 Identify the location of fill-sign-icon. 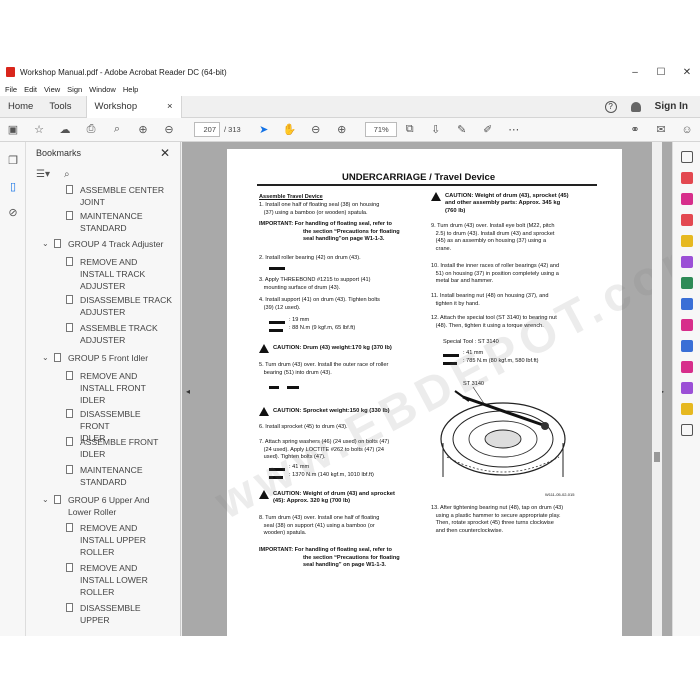
(686, 325).